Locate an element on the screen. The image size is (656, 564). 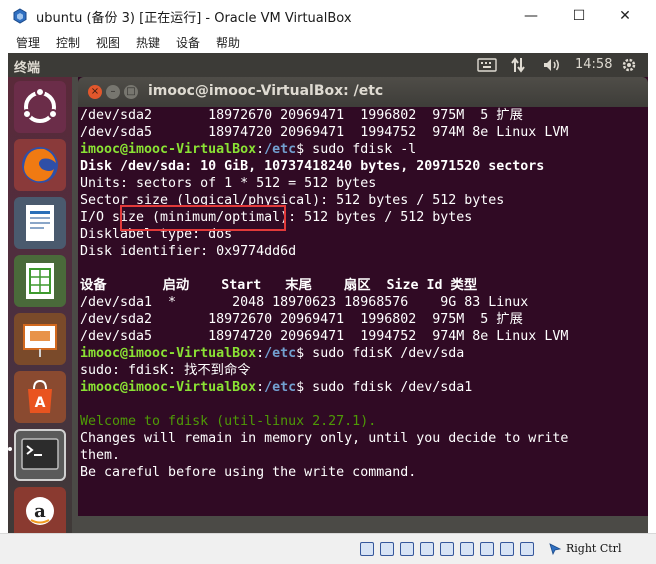
terminal-line: 设备 启动 Start 末尾 扇区 Size Id 类型 is located at coordinates (364, 285).